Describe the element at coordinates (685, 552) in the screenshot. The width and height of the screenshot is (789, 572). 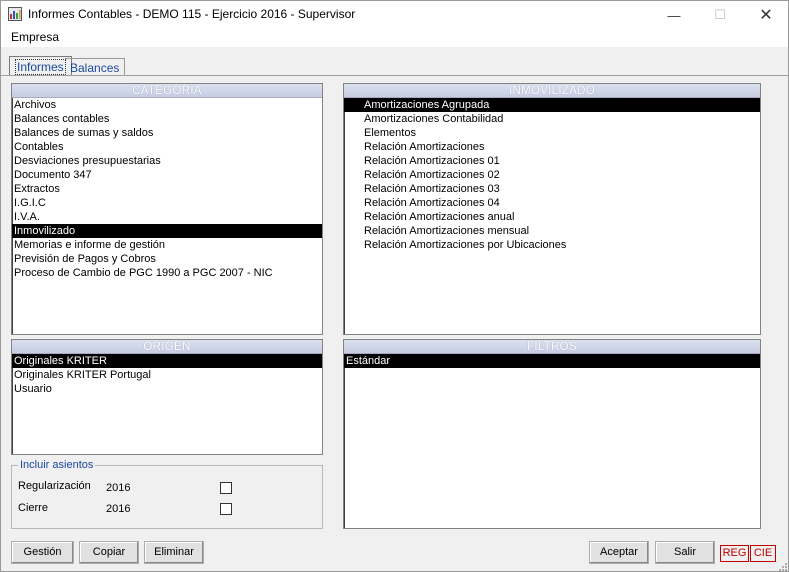
I see `salir-button: Salir` at that location.